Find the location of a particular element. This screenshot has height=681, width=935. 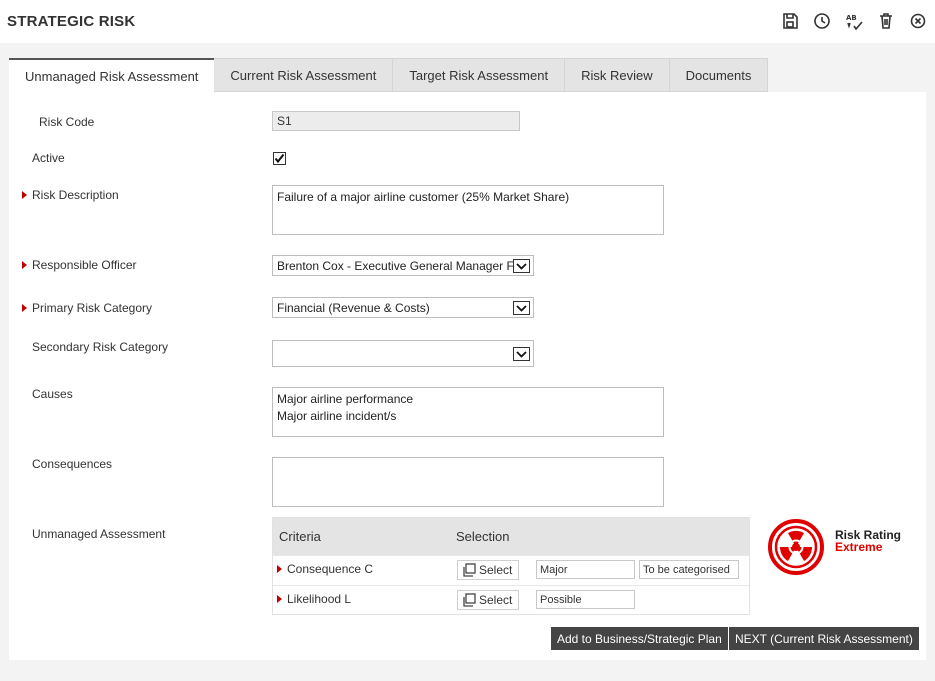

toolbar: AB is located at coordinates (854, 21).